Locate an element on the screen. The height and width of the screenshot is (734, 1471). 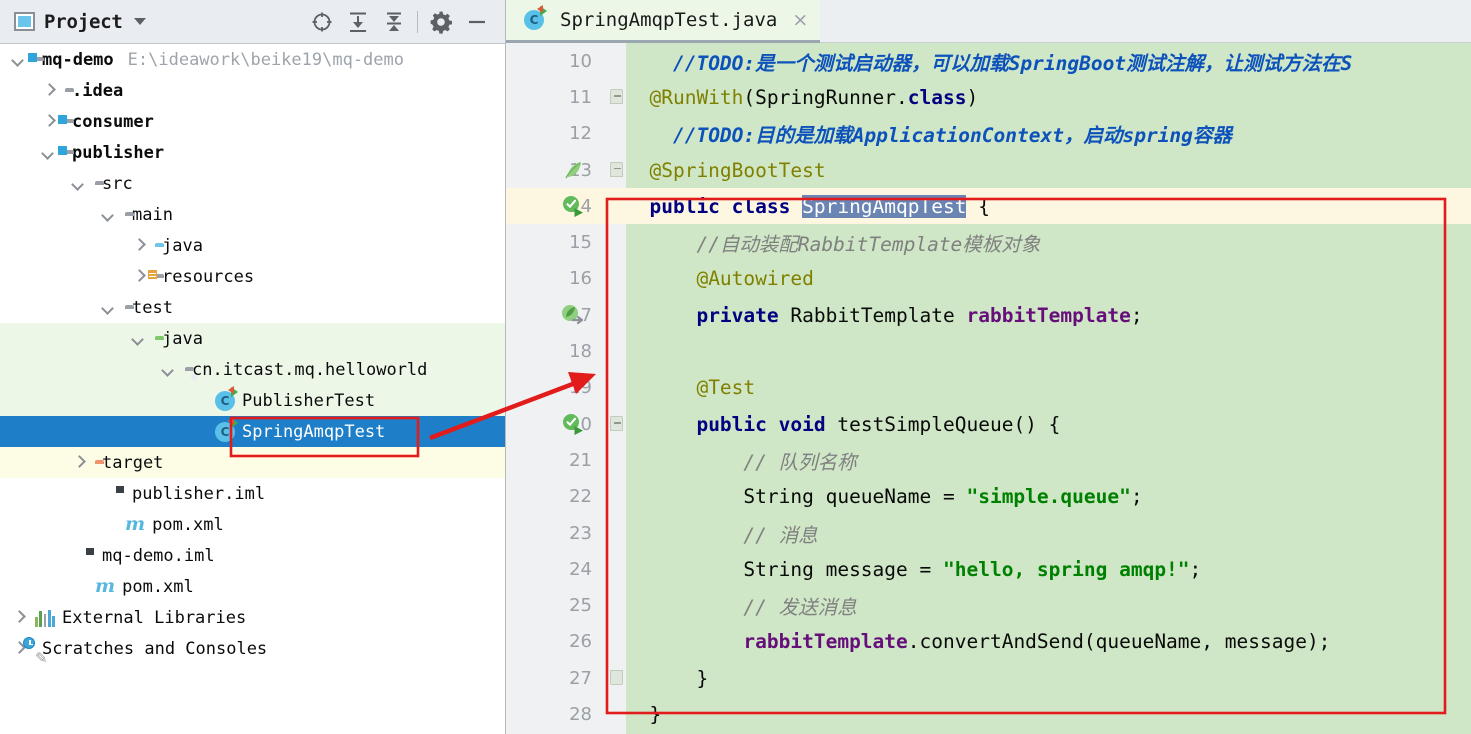
code-line-13: @SpringBootTest is located at coordinates (1048, 170).